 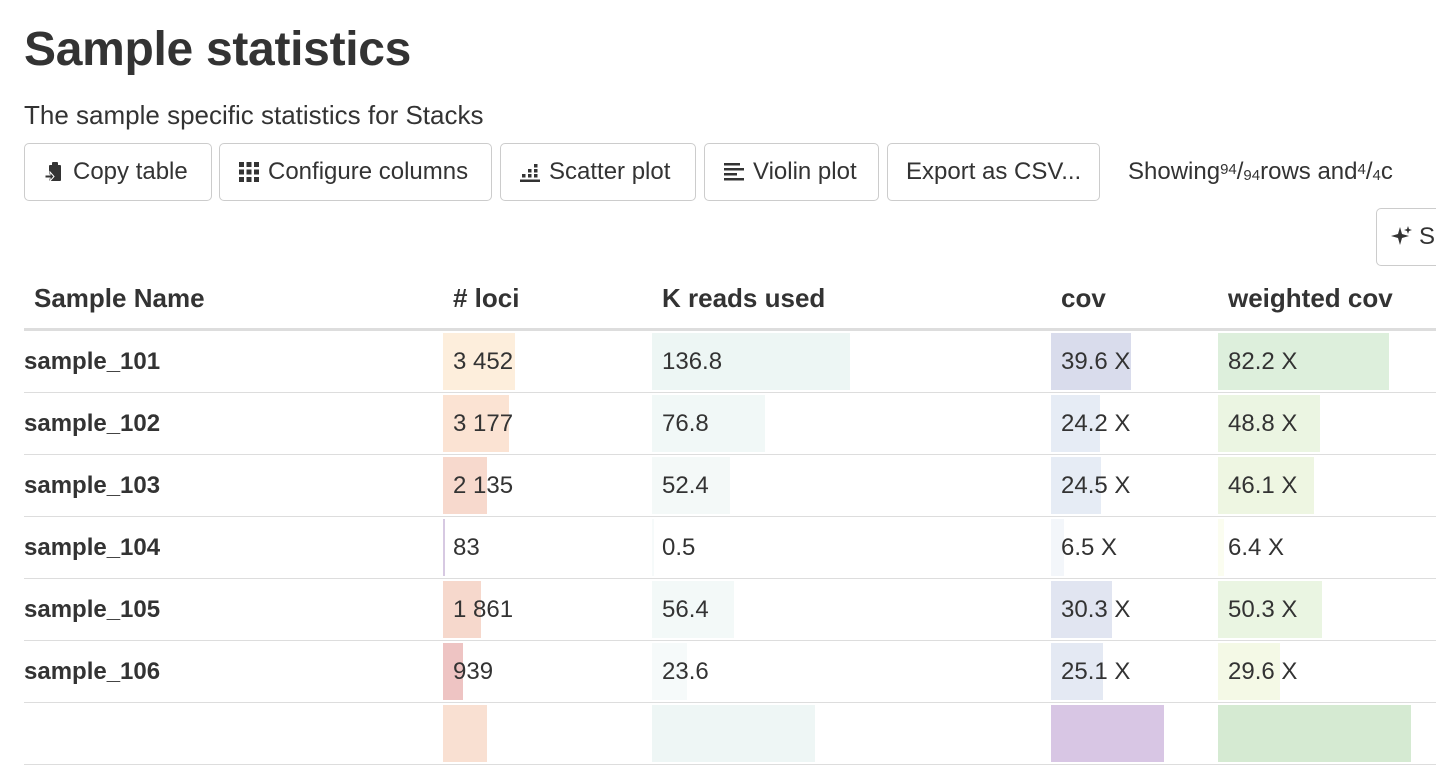 What do you see at coordinates (1263, 671) in the screenshot?
I see `wcov-value: 29.6 X` at bounding box center [1263, 671].